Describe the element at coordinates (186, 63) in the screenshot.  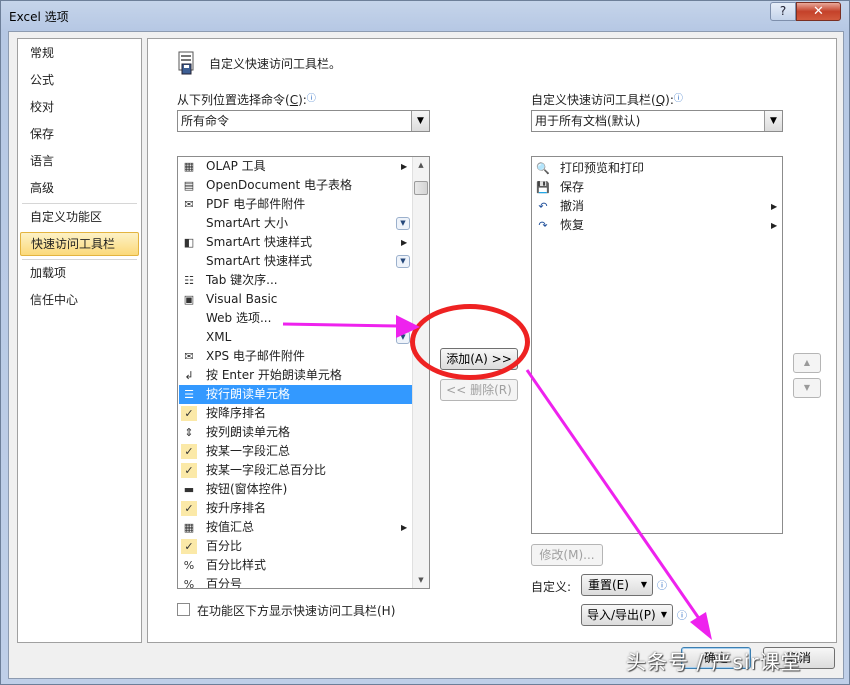
I see `quick-access-toolbar-icon` at that location.